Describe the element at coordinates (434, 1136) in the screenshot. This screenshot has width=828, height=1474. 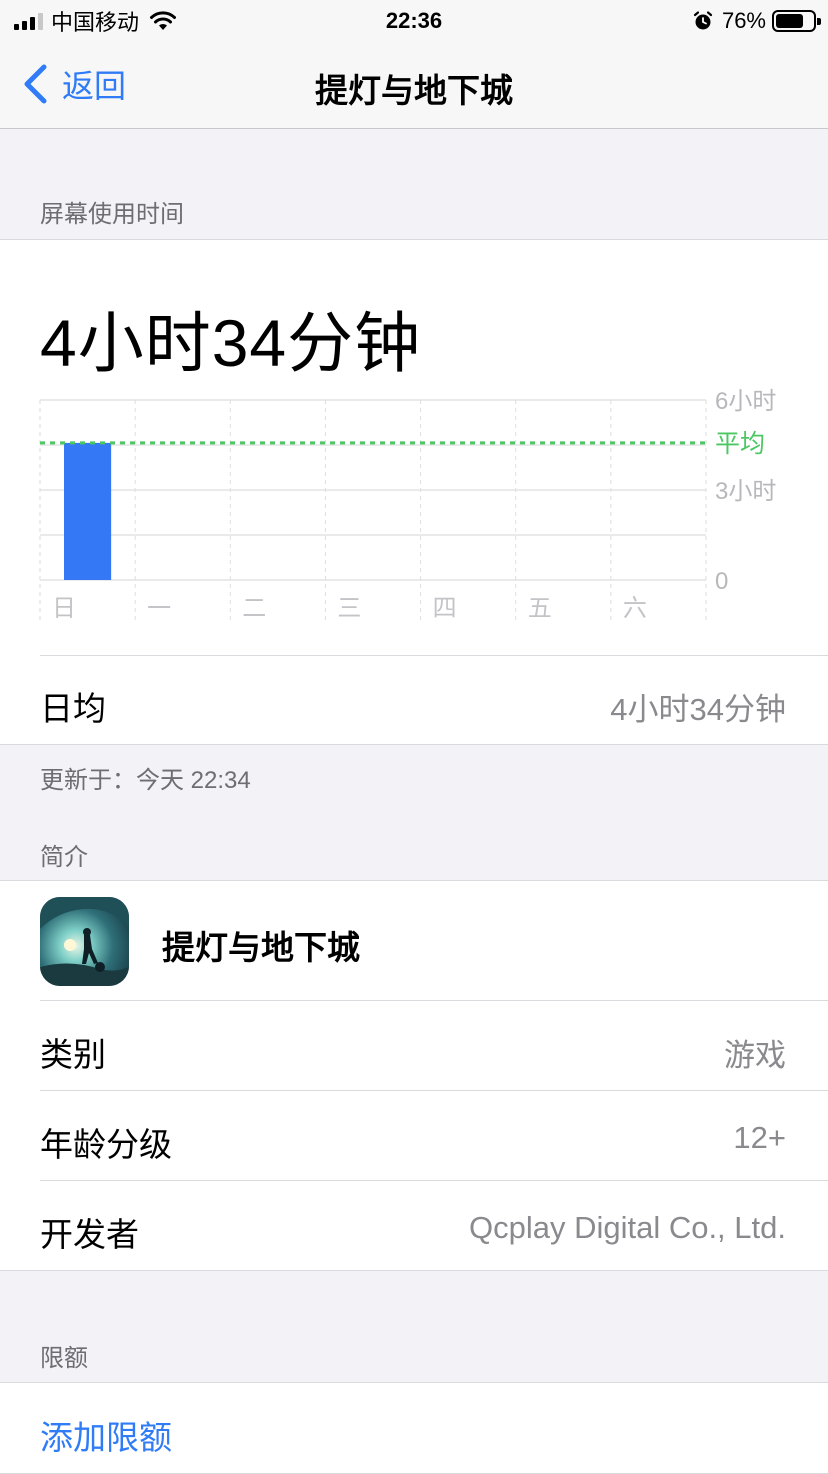
I see `age-rating-row: 年龄分级 12+` at that location.